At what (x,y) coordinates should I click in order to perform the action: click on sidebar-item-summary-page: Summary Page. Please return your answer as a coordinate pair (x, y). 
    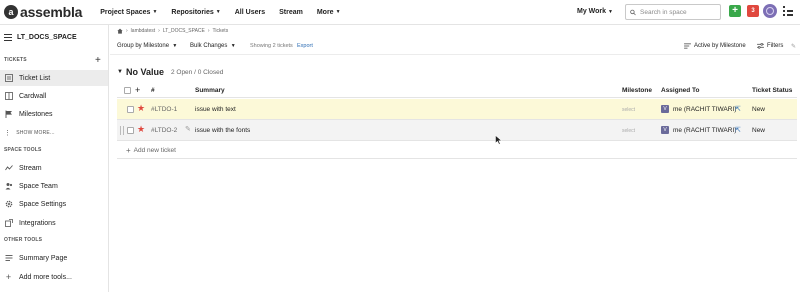
    Looking at the image, I should click on (54, 258).